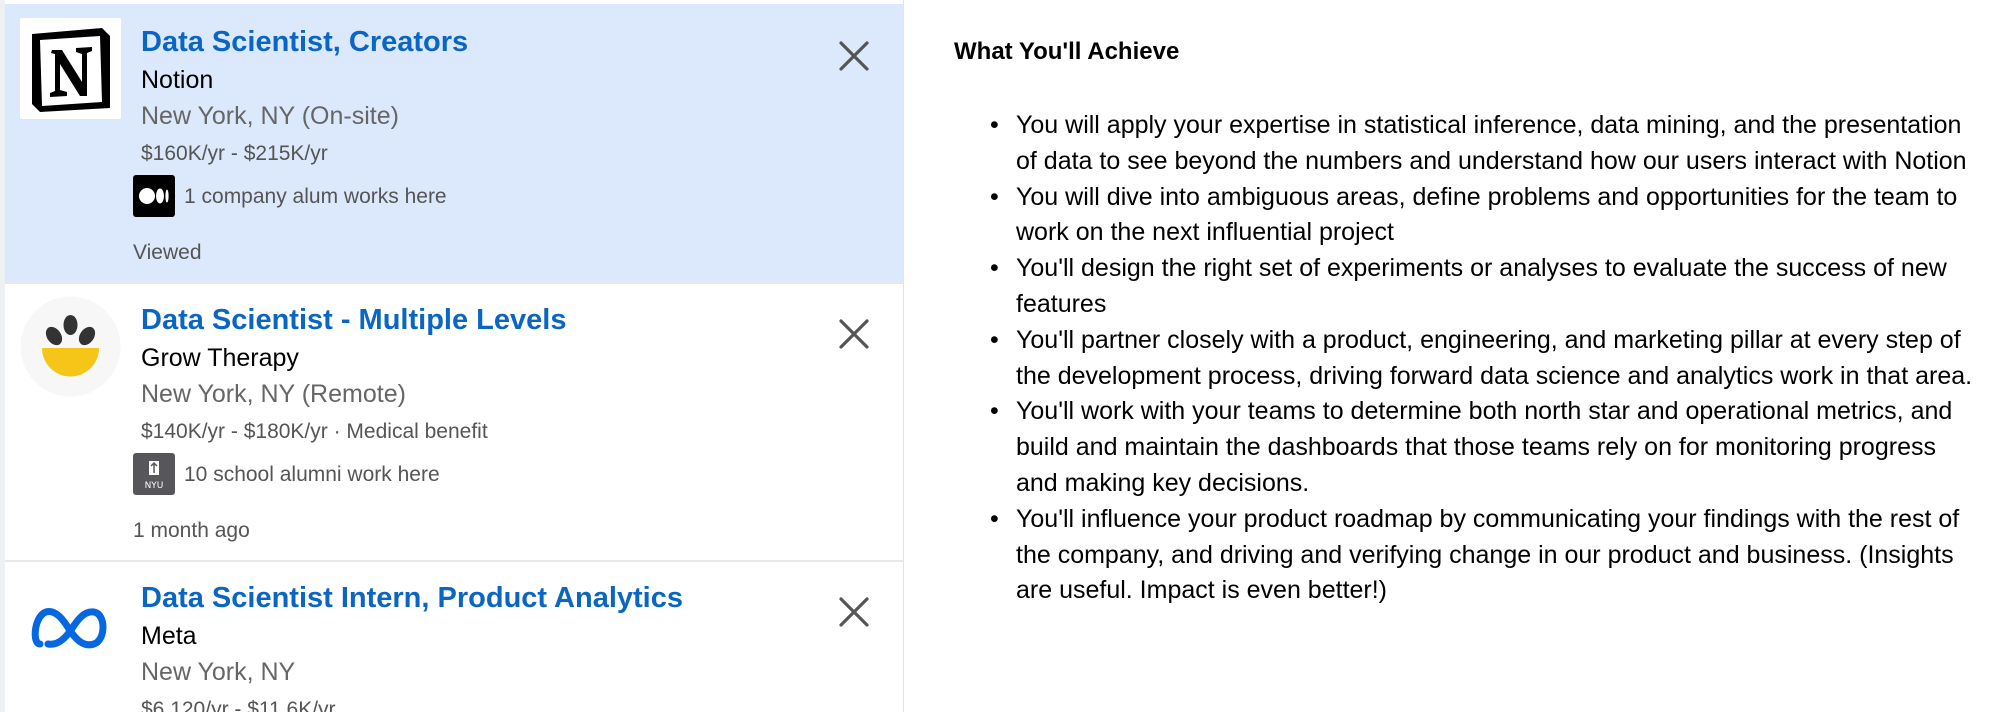 This screenshot has height=712, width=2000. I want to click on job-location: New York, NY (On-site), so click(270, 116).